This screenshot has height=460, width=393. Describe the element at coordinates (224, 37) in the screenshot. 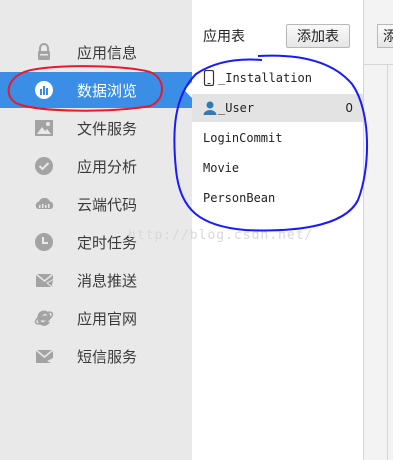

I see `panel-title: 应用表` at that location.